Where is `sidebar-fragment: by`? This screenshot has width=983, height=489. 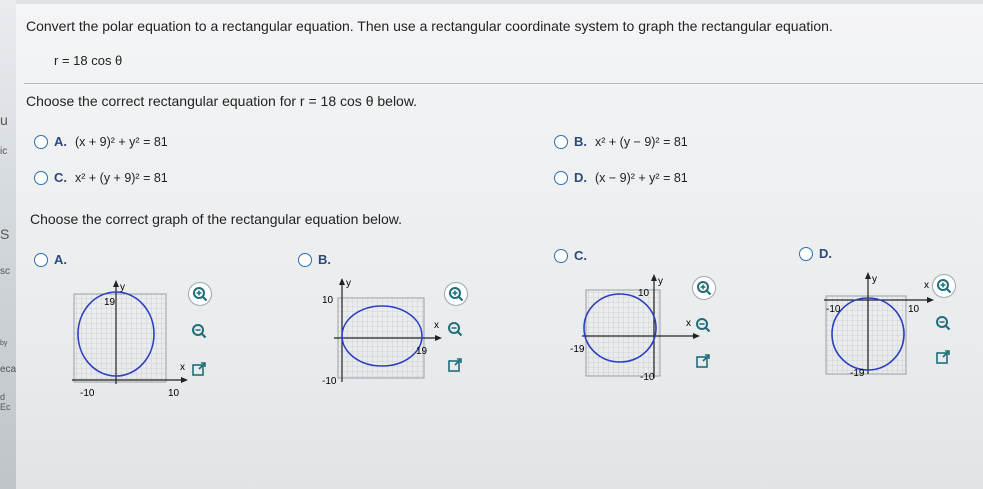
sidebar-fragment: by is located at coordinates (4, 343).